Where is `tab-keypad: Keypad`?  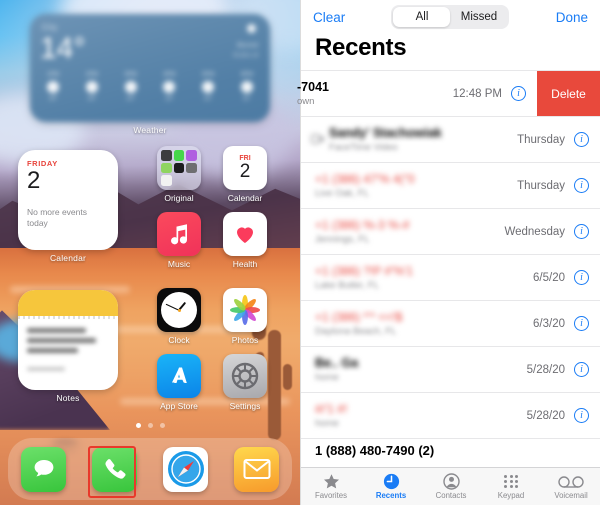 tab-keypad: Keypad is located at coordinates (511, 486).